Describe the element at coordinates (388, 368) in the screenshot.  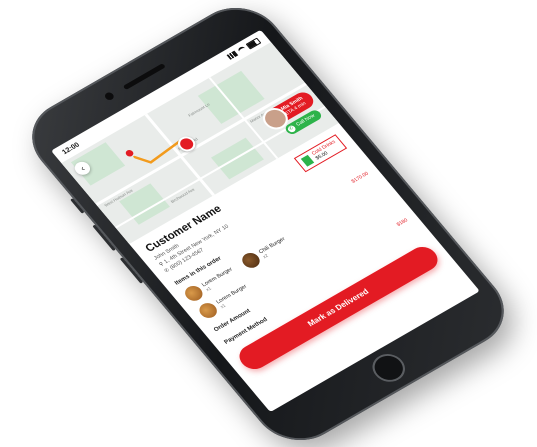
I see `home-button` at that location.